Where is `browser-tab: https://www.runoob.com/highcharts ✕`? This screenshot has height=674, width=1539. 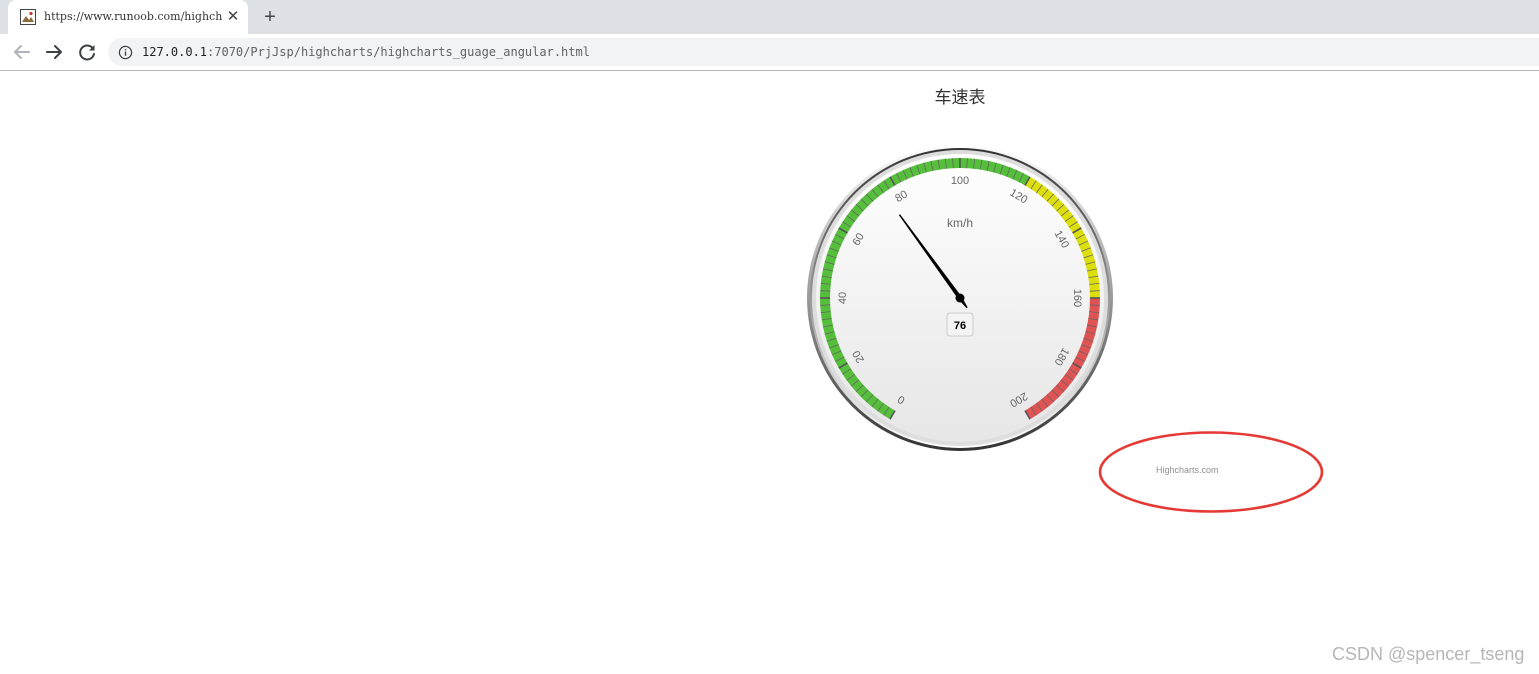 browser-tab: https://www.runoob.com/highcharts ✕ is located at coordinates (128, 17).